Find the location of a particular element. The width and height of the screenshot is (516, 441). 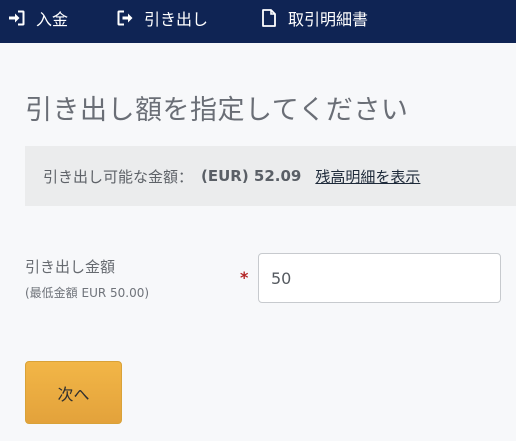

nav-withdraw-label: 引き出し is located at coordinates (176, 19).